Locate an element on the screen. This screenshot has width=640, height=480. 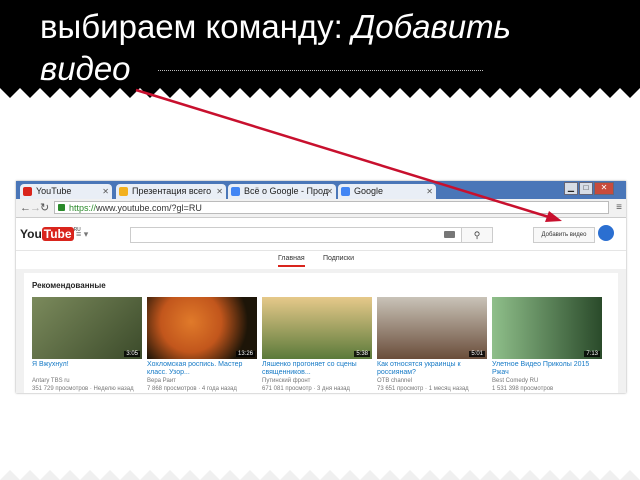
maximize-button: □ is located at coordinates (586, 188).